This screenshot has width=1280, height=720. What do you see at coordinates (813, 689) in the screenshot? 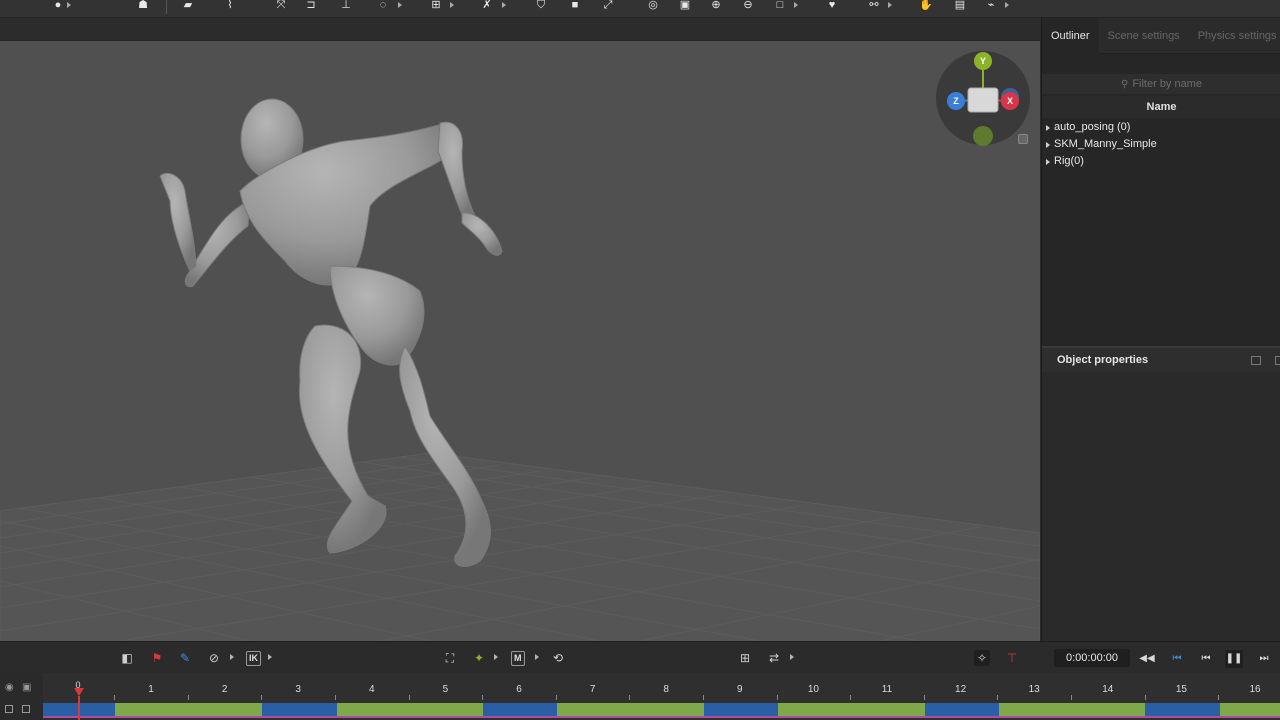
I see `frame-label: 10` at bounding box center [813, 689].